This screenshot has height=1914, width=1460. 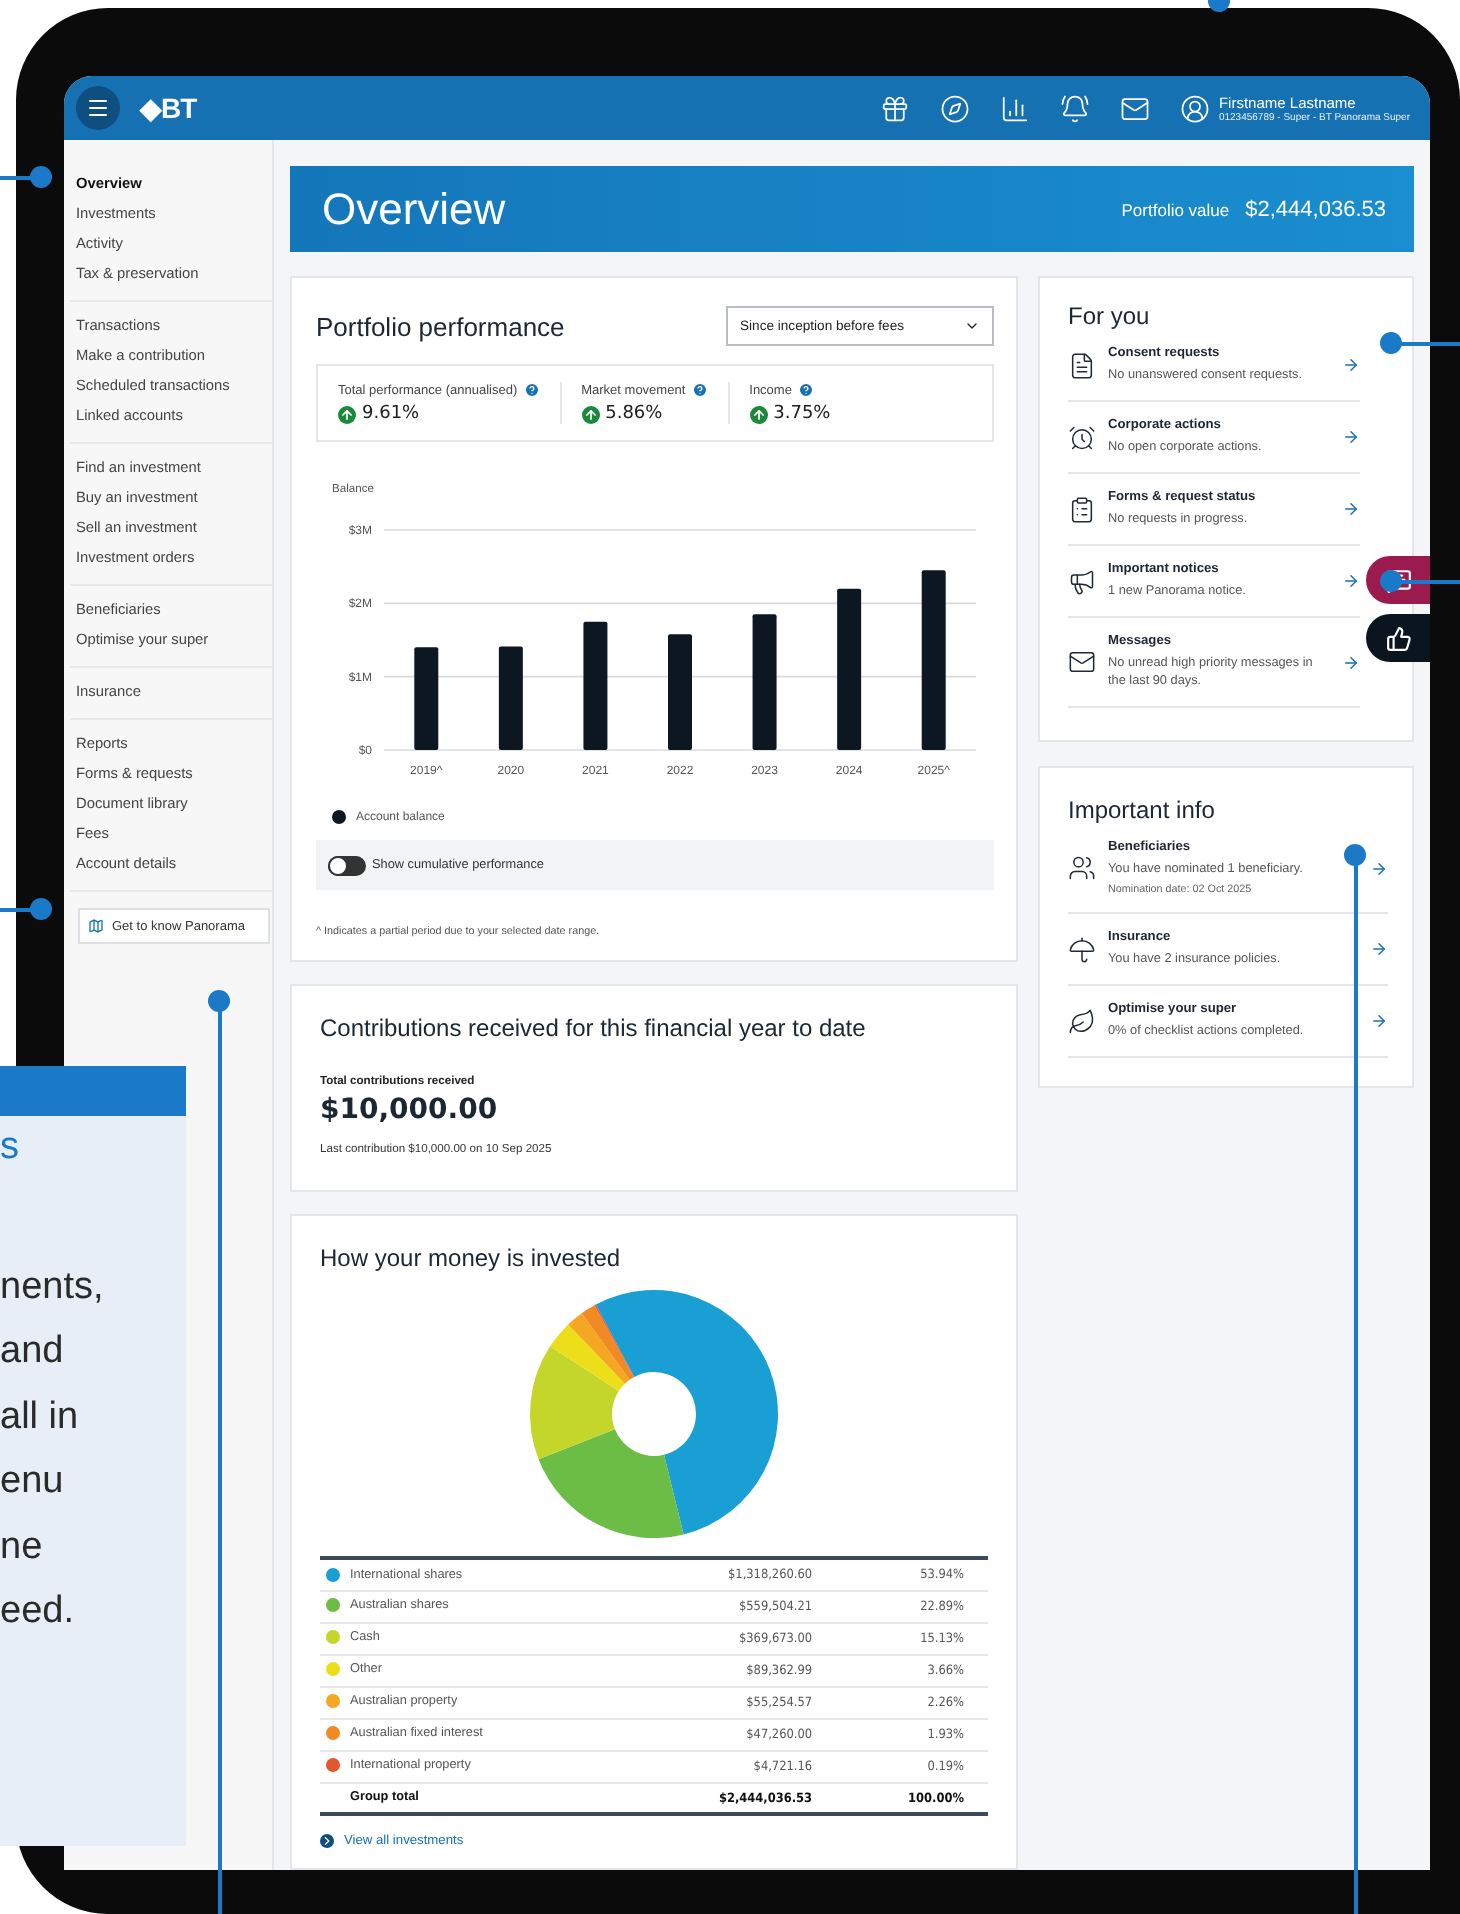 I want to click on callout-text: all in, so click(x=40, y=1417).